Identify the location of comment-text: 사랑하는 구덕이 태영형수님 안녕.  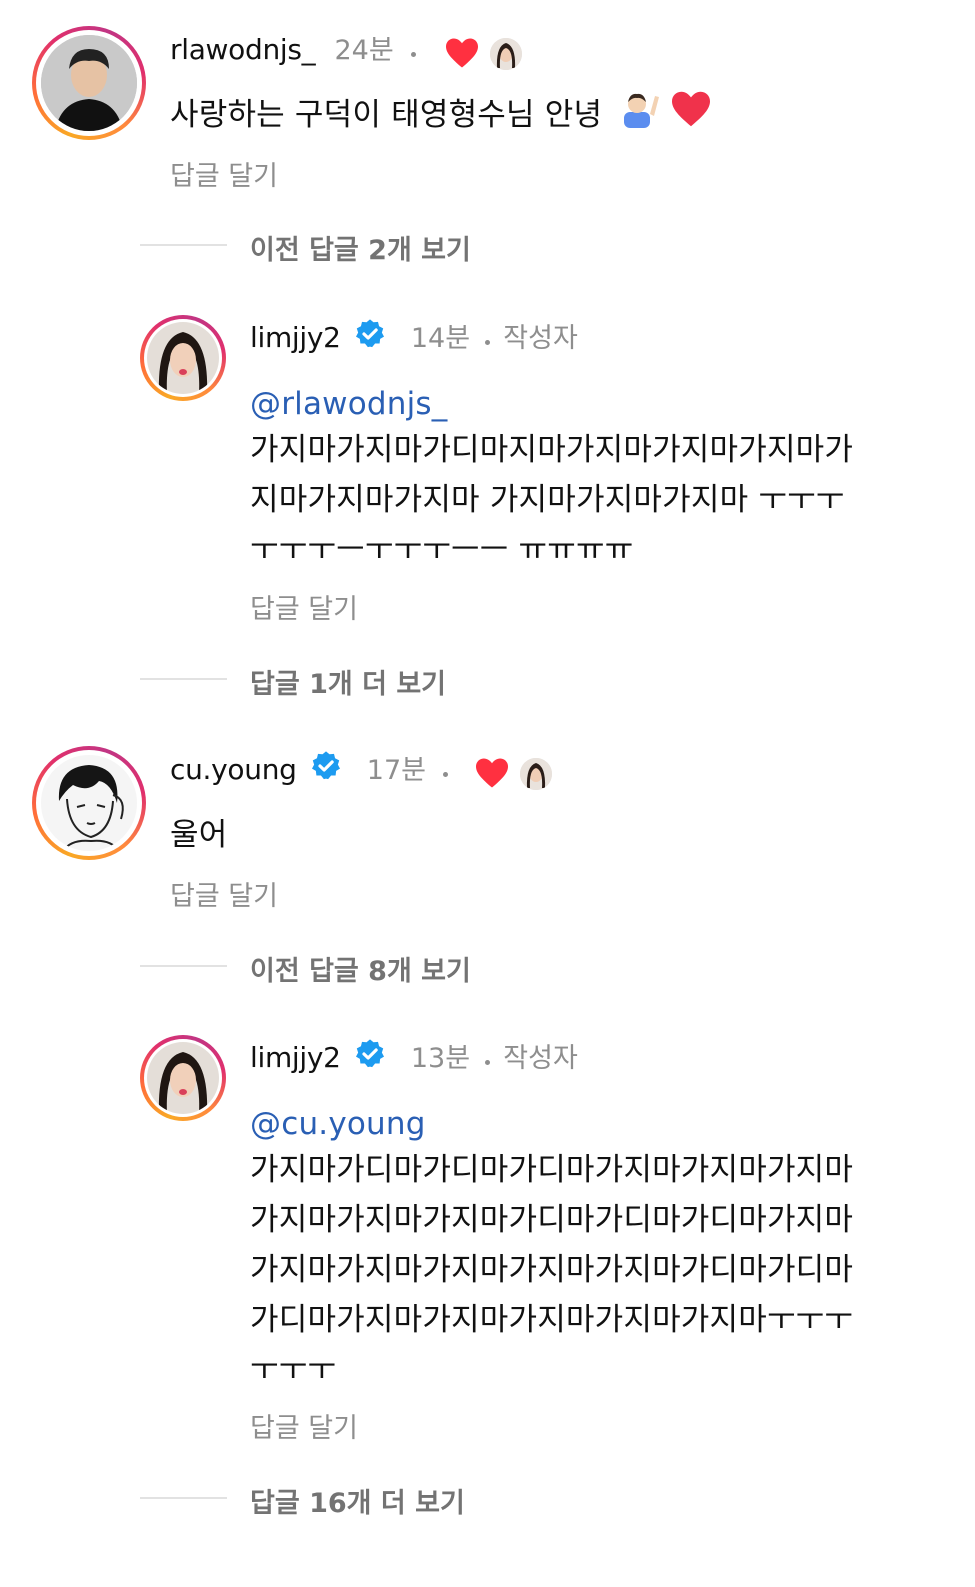
(386, 115).